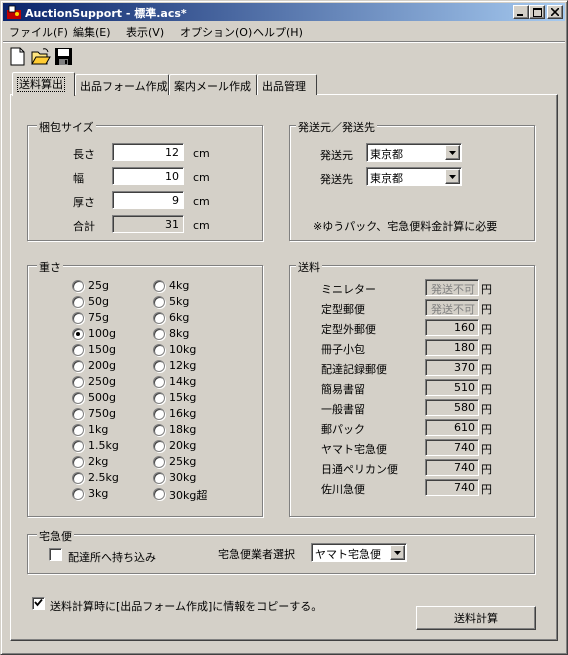  Describe the element at coordinates (102, 381) in the screenshot. I see `weight-option-label: 250g` at that location.